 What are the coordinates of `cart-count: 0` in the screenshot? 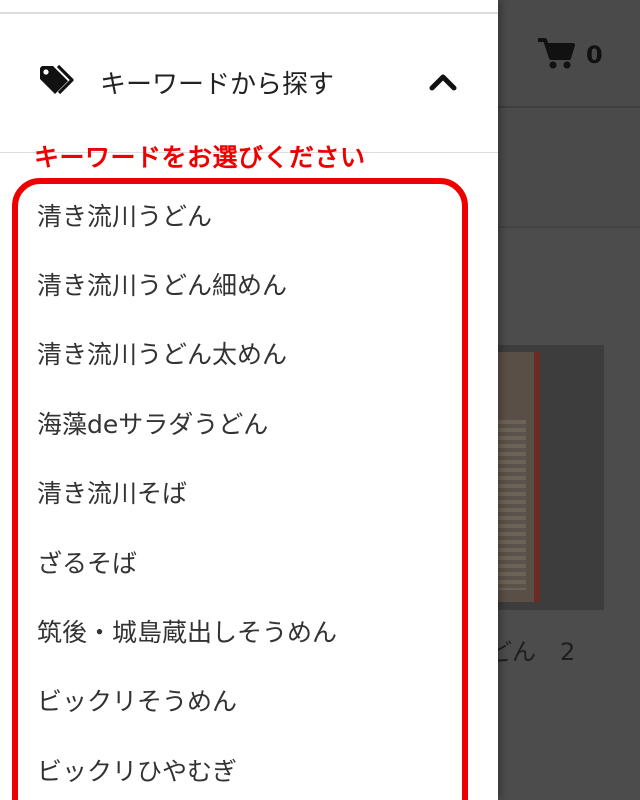 It's located at (594, 55).